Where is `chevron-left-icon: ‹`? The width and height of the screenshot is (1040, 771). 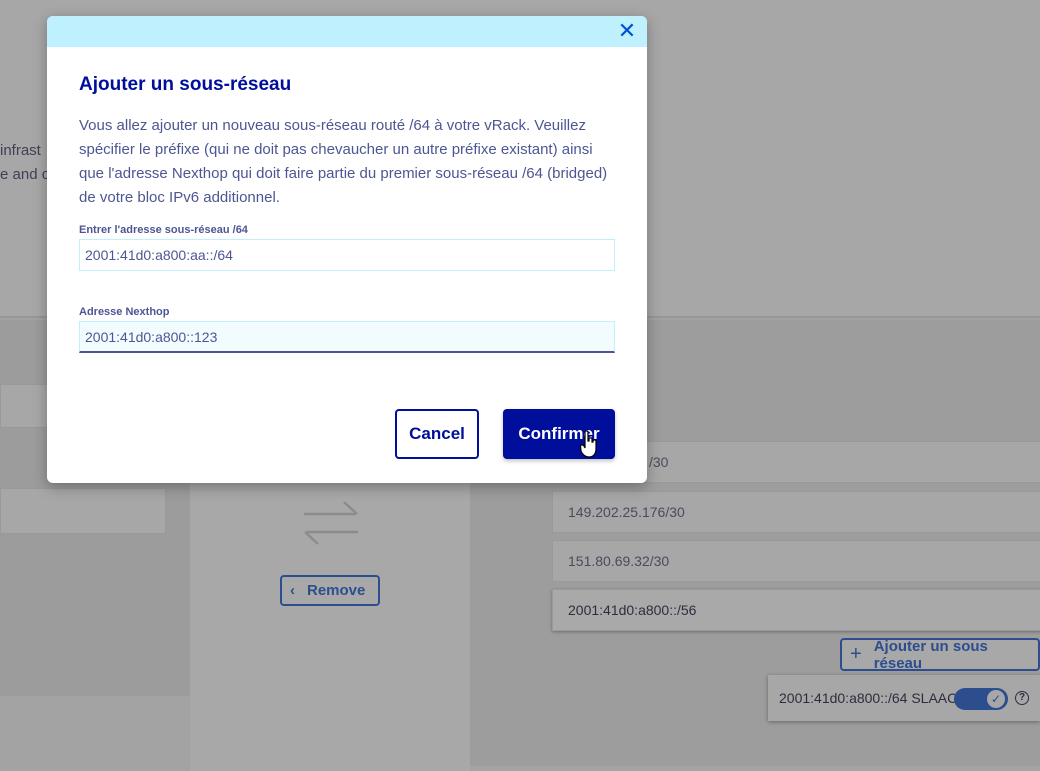
chevron-left-icon: ‹ is located at coordinates (292, 590).